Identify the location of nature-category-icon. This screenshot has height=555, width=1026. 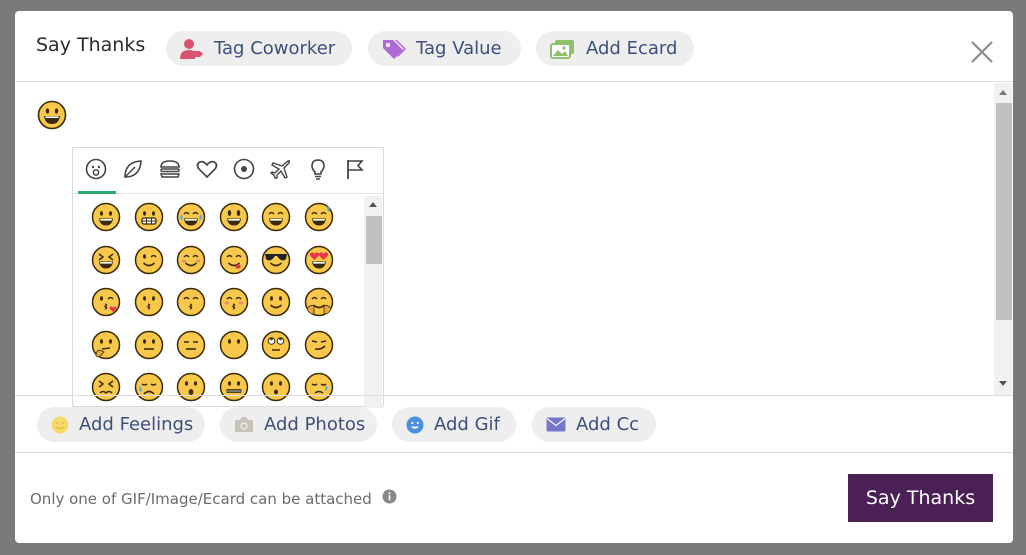
(133, 169).